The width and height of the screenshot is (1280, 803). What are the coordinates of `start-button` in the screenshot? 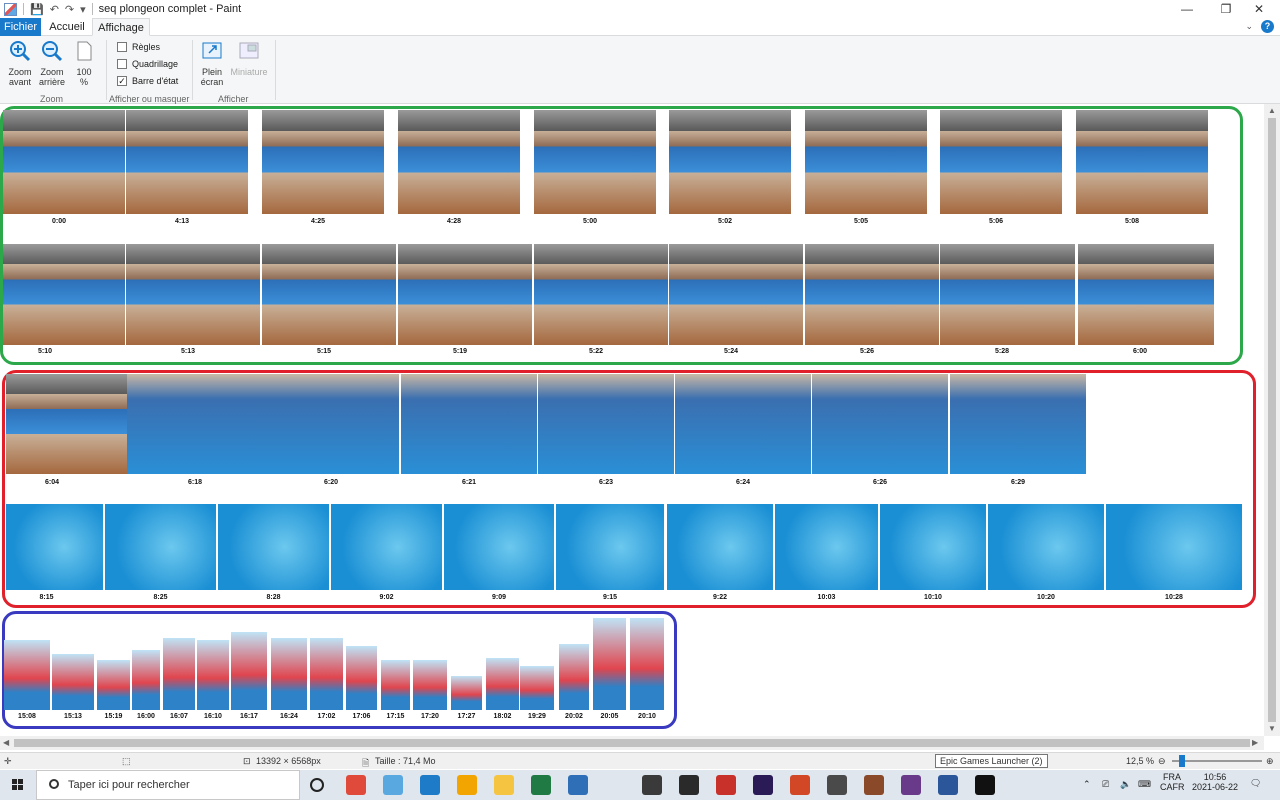 It's located at (18, 785).